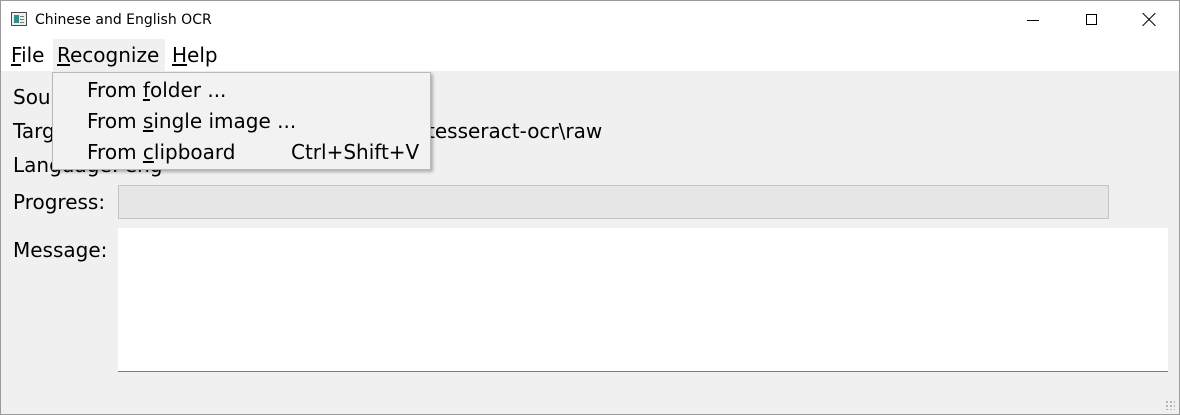 The image size is (1180, 415). Describe the element at coordinates (146, 90) in the screenshot. I see `menu-item-mnemonic: f` at that location.